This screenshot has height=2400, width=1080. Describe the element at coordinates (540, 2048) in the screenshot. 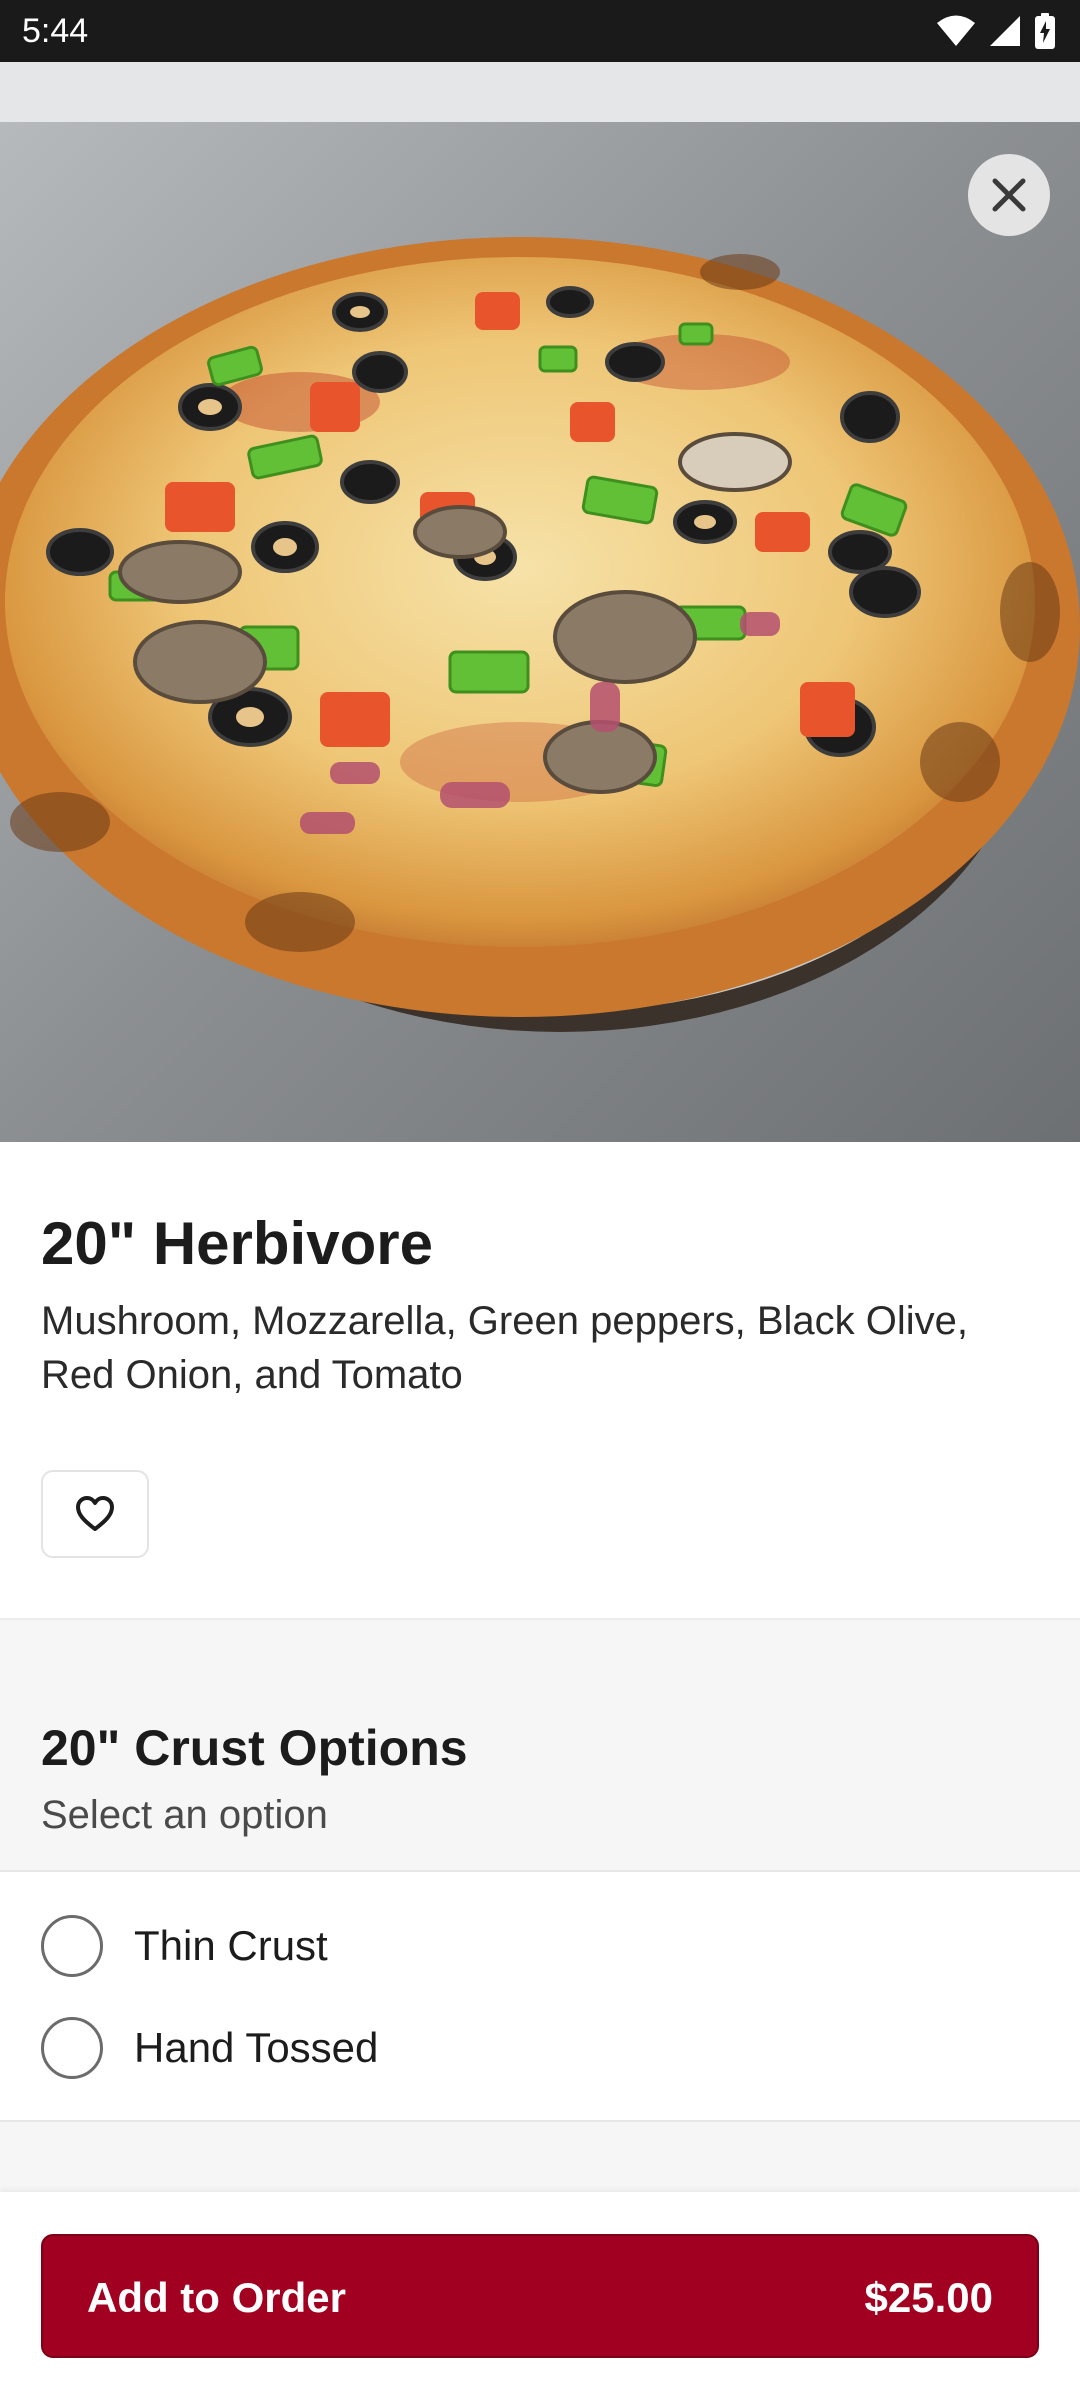

I see `option-hand-tossed: Hand Tossed` at that location.